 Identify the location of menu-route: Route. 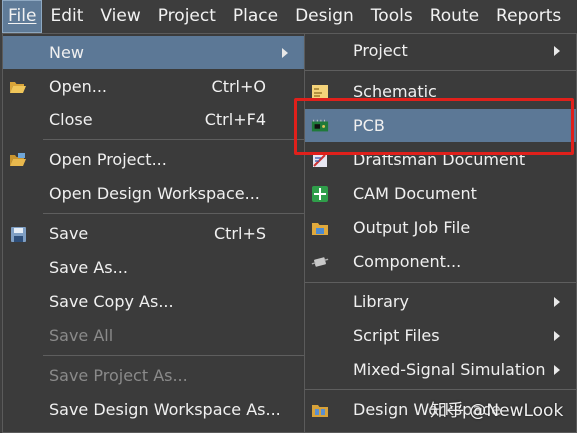
(455, 16).